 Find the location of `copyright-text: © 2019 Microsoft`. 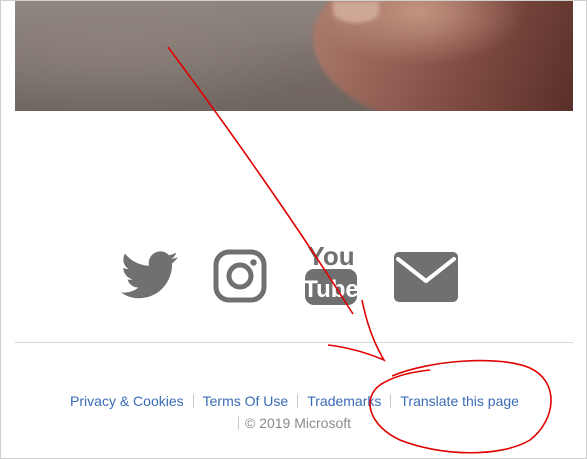

copyright-text: © 2019 Microsoft is located at coordinates (298, 423).